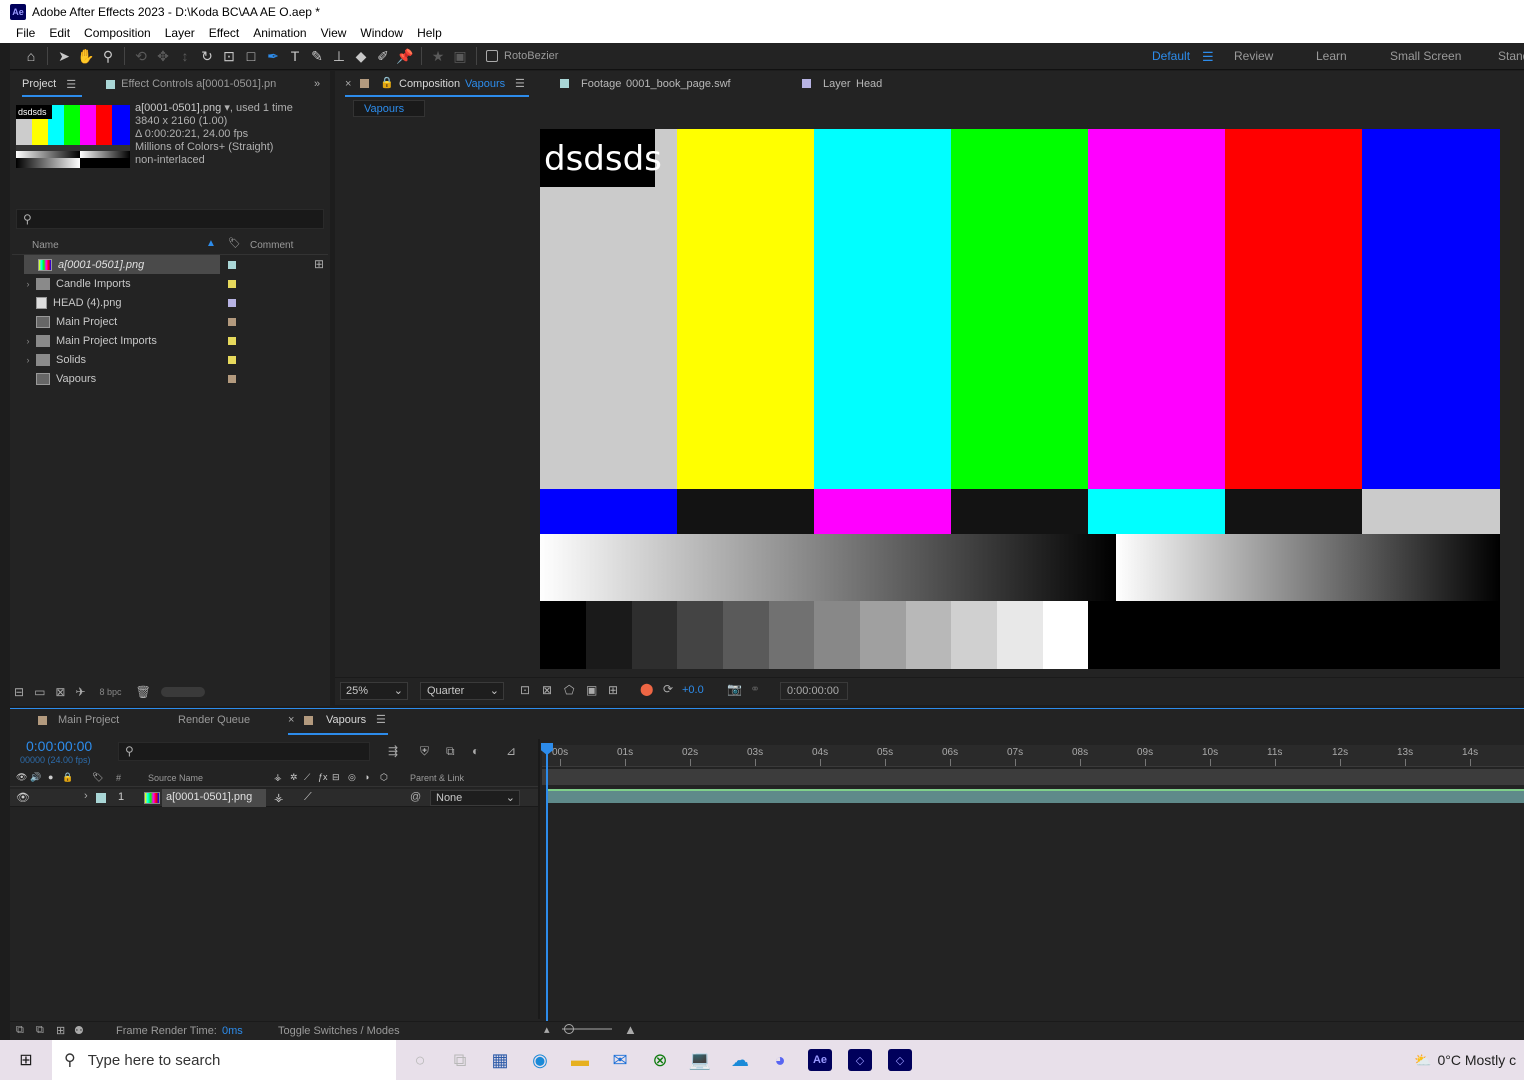  Describe the element at coordinates (591, 690) in the screenshot. I see `region-of-interest-icon: ▣` at that location.